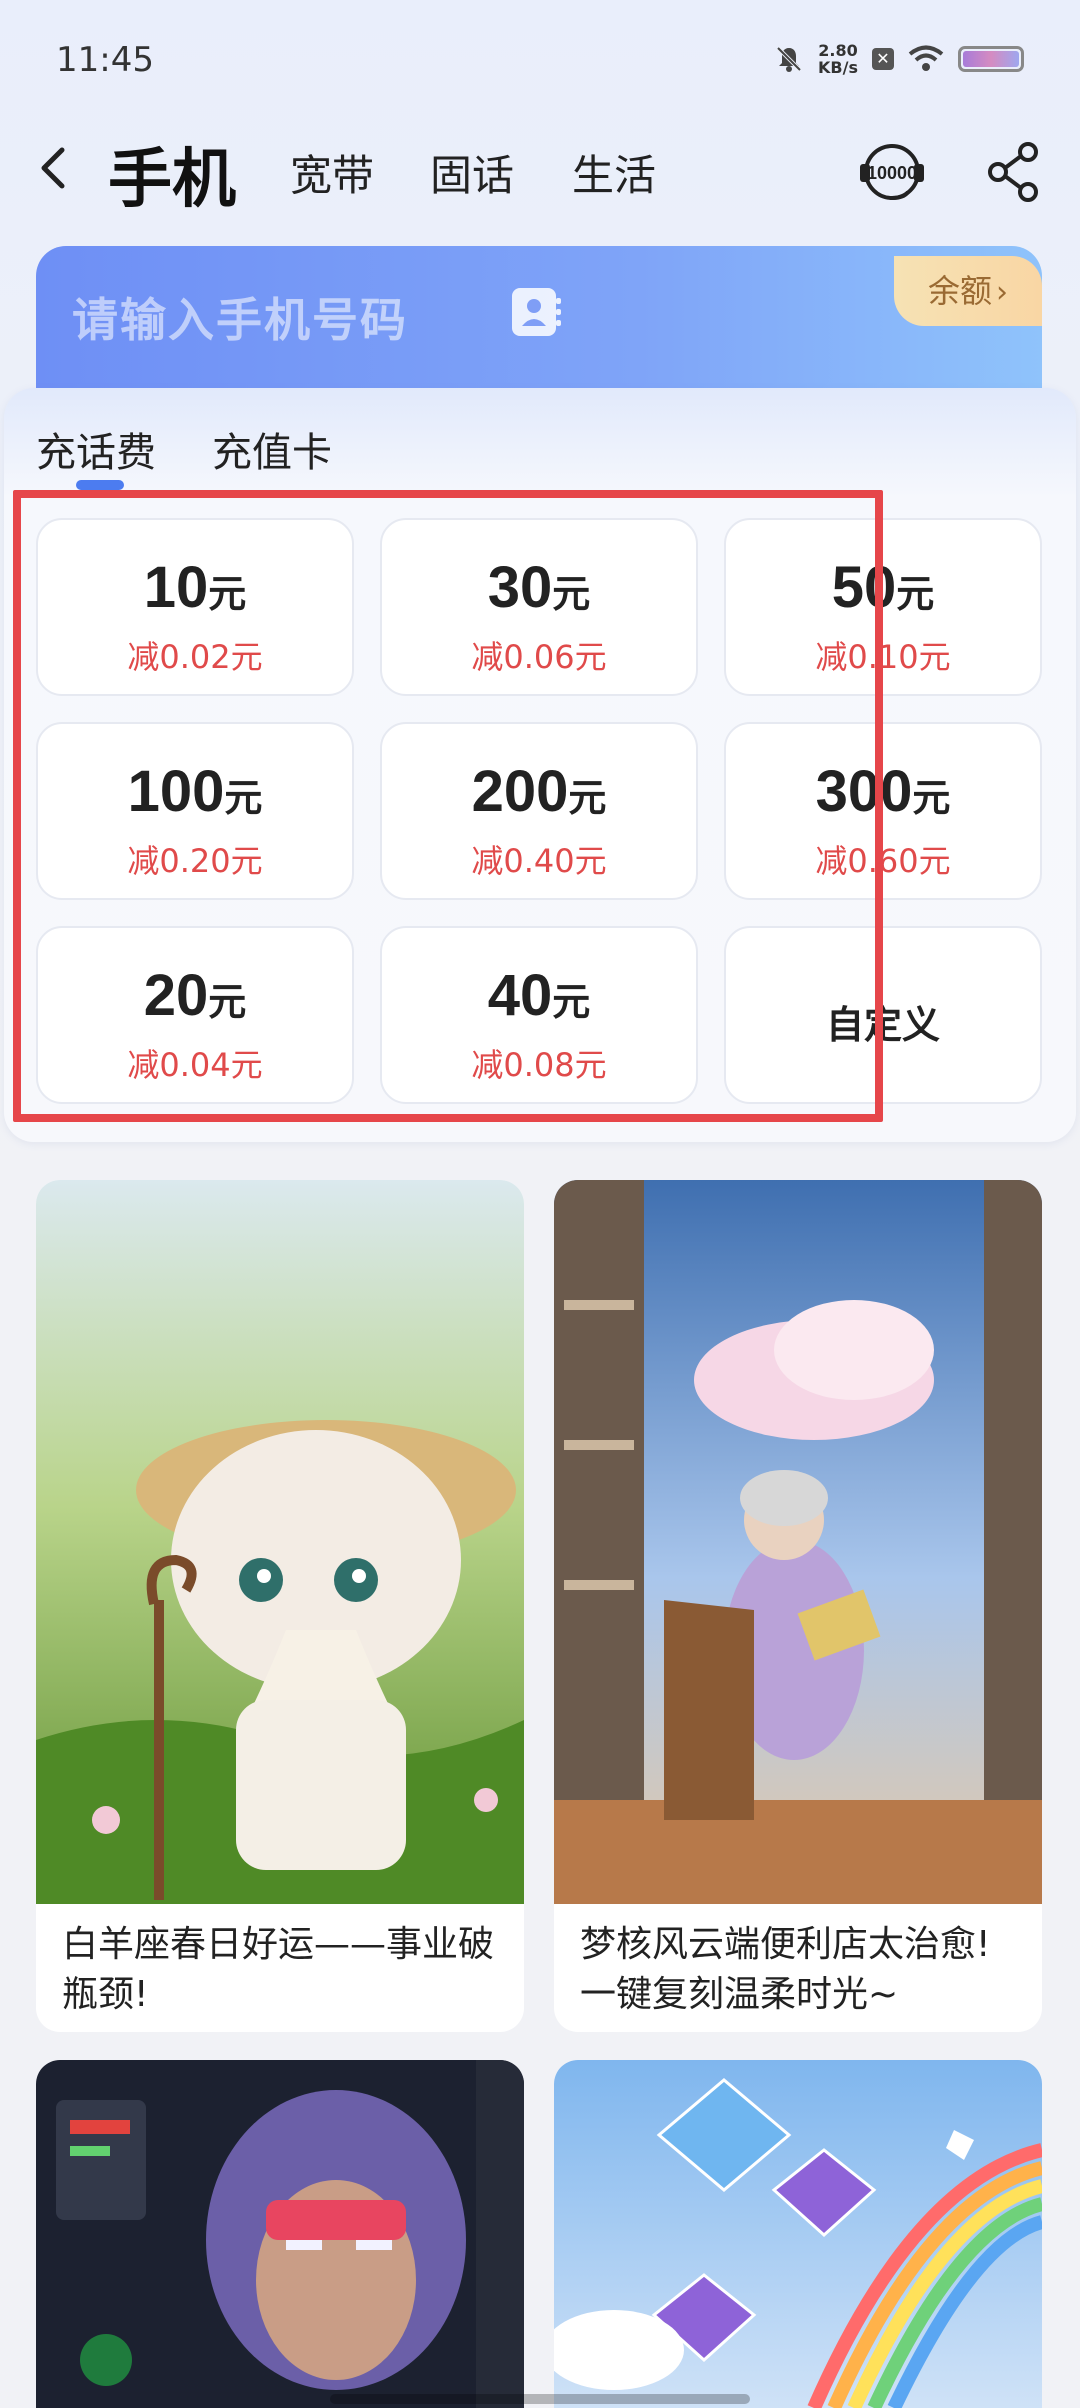  I want to click on amount-option-100: 100元 减0.20元, so click(195, 811).